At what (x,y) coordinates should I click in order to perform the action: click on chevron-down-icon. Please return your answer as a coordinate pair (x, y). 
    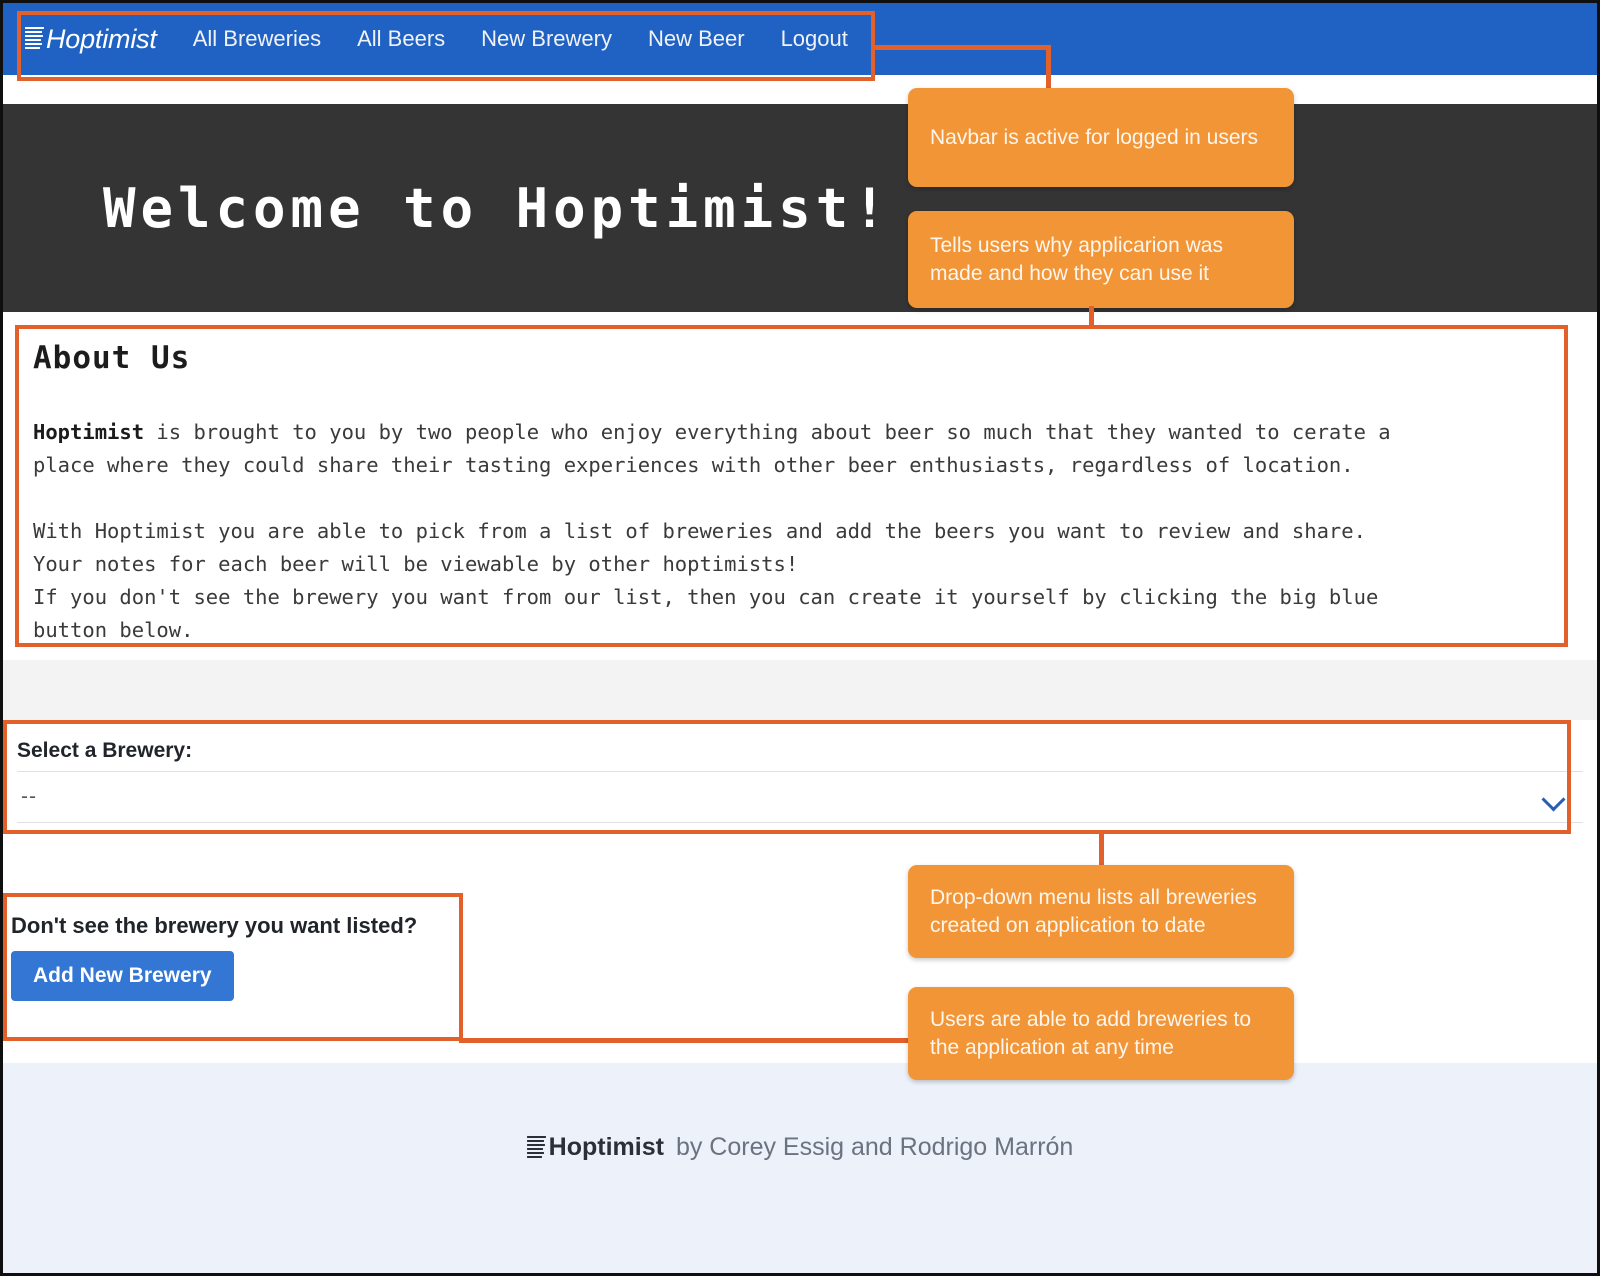
    Looking at the image, I should click on (1554, 797).